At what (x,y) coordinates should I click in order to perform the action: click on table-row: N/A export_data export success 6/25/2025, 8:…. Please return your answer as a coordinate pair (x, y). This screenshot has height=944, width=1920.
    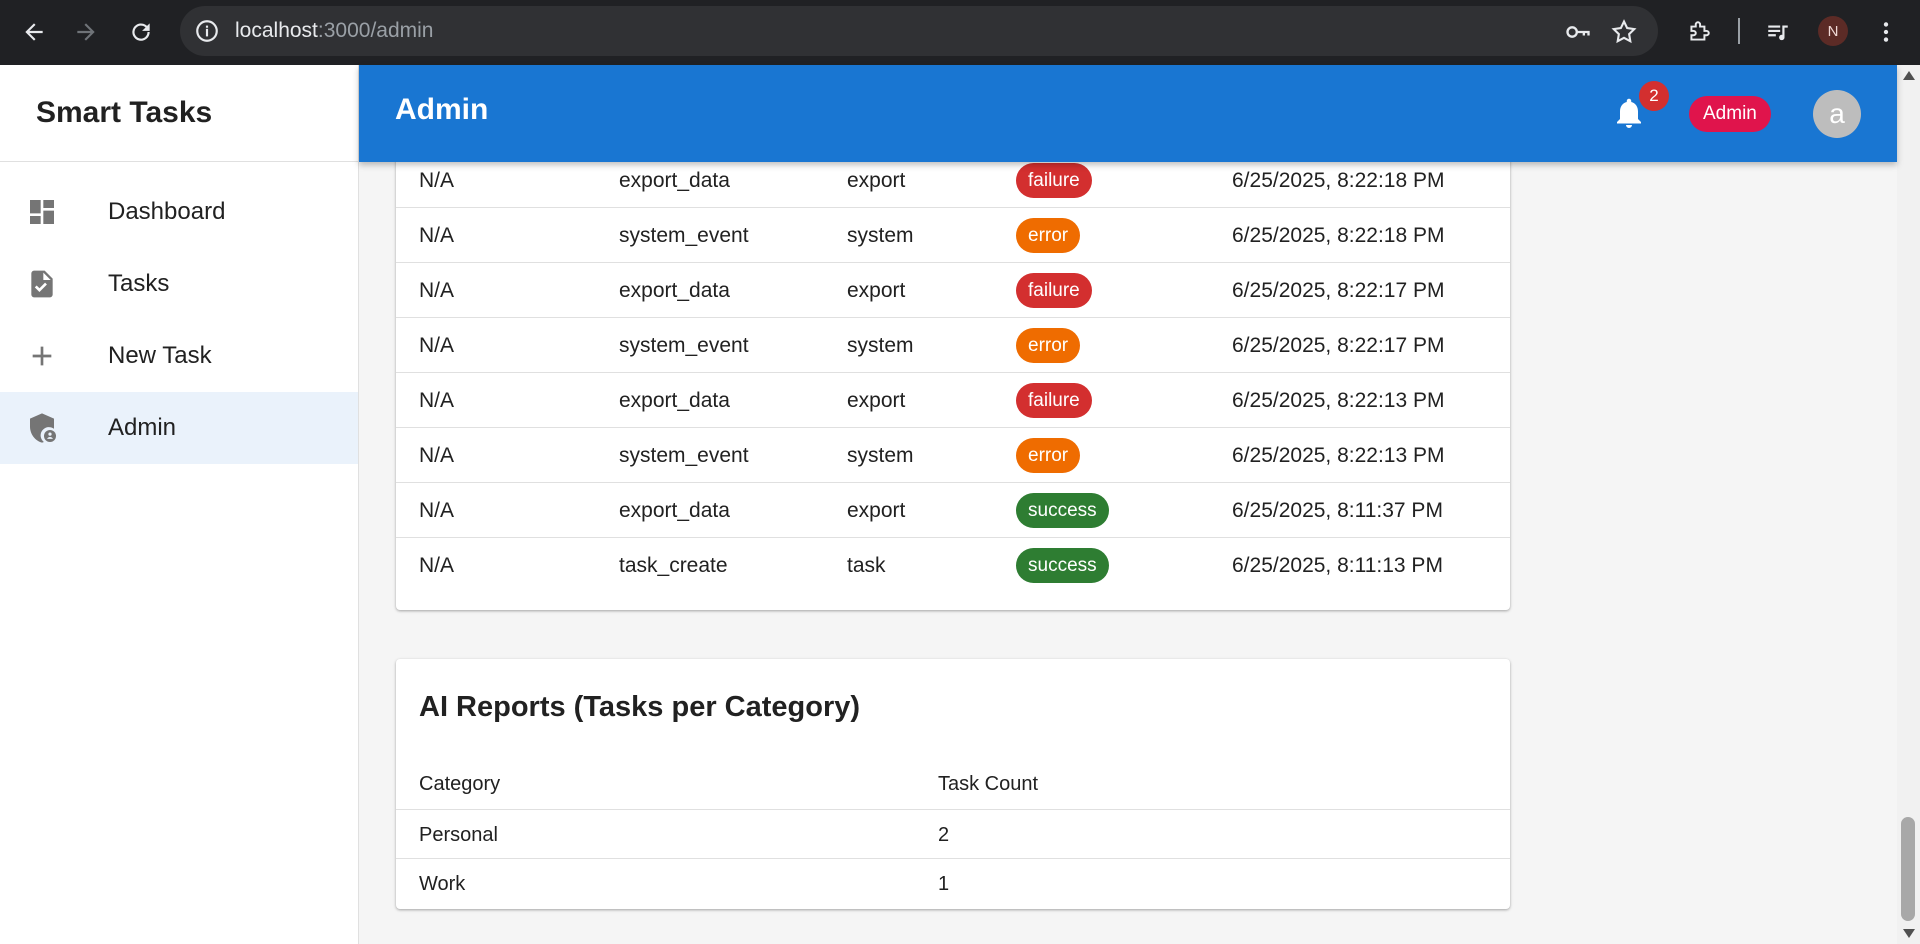
    Looking at the image, I should click on (953, 509).